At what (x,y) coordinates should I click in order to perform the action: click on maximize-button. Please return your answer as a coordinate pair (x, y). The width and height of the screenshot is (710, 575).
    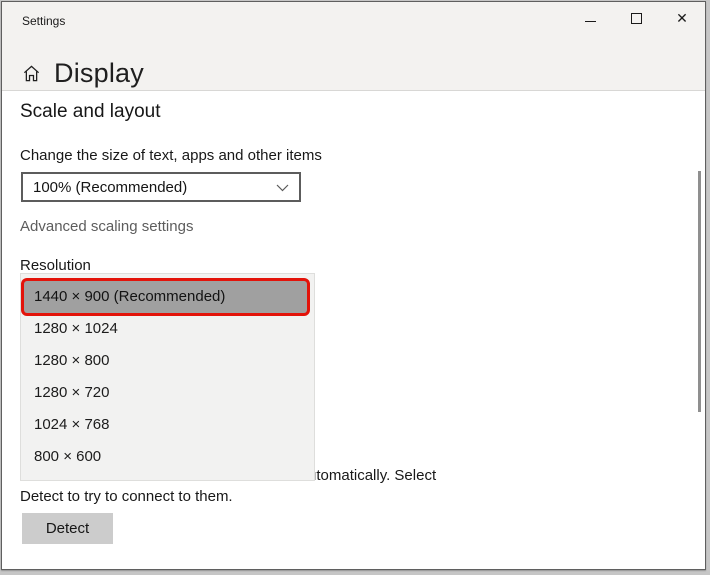
    Looking at the image, I should click on (636, 18).